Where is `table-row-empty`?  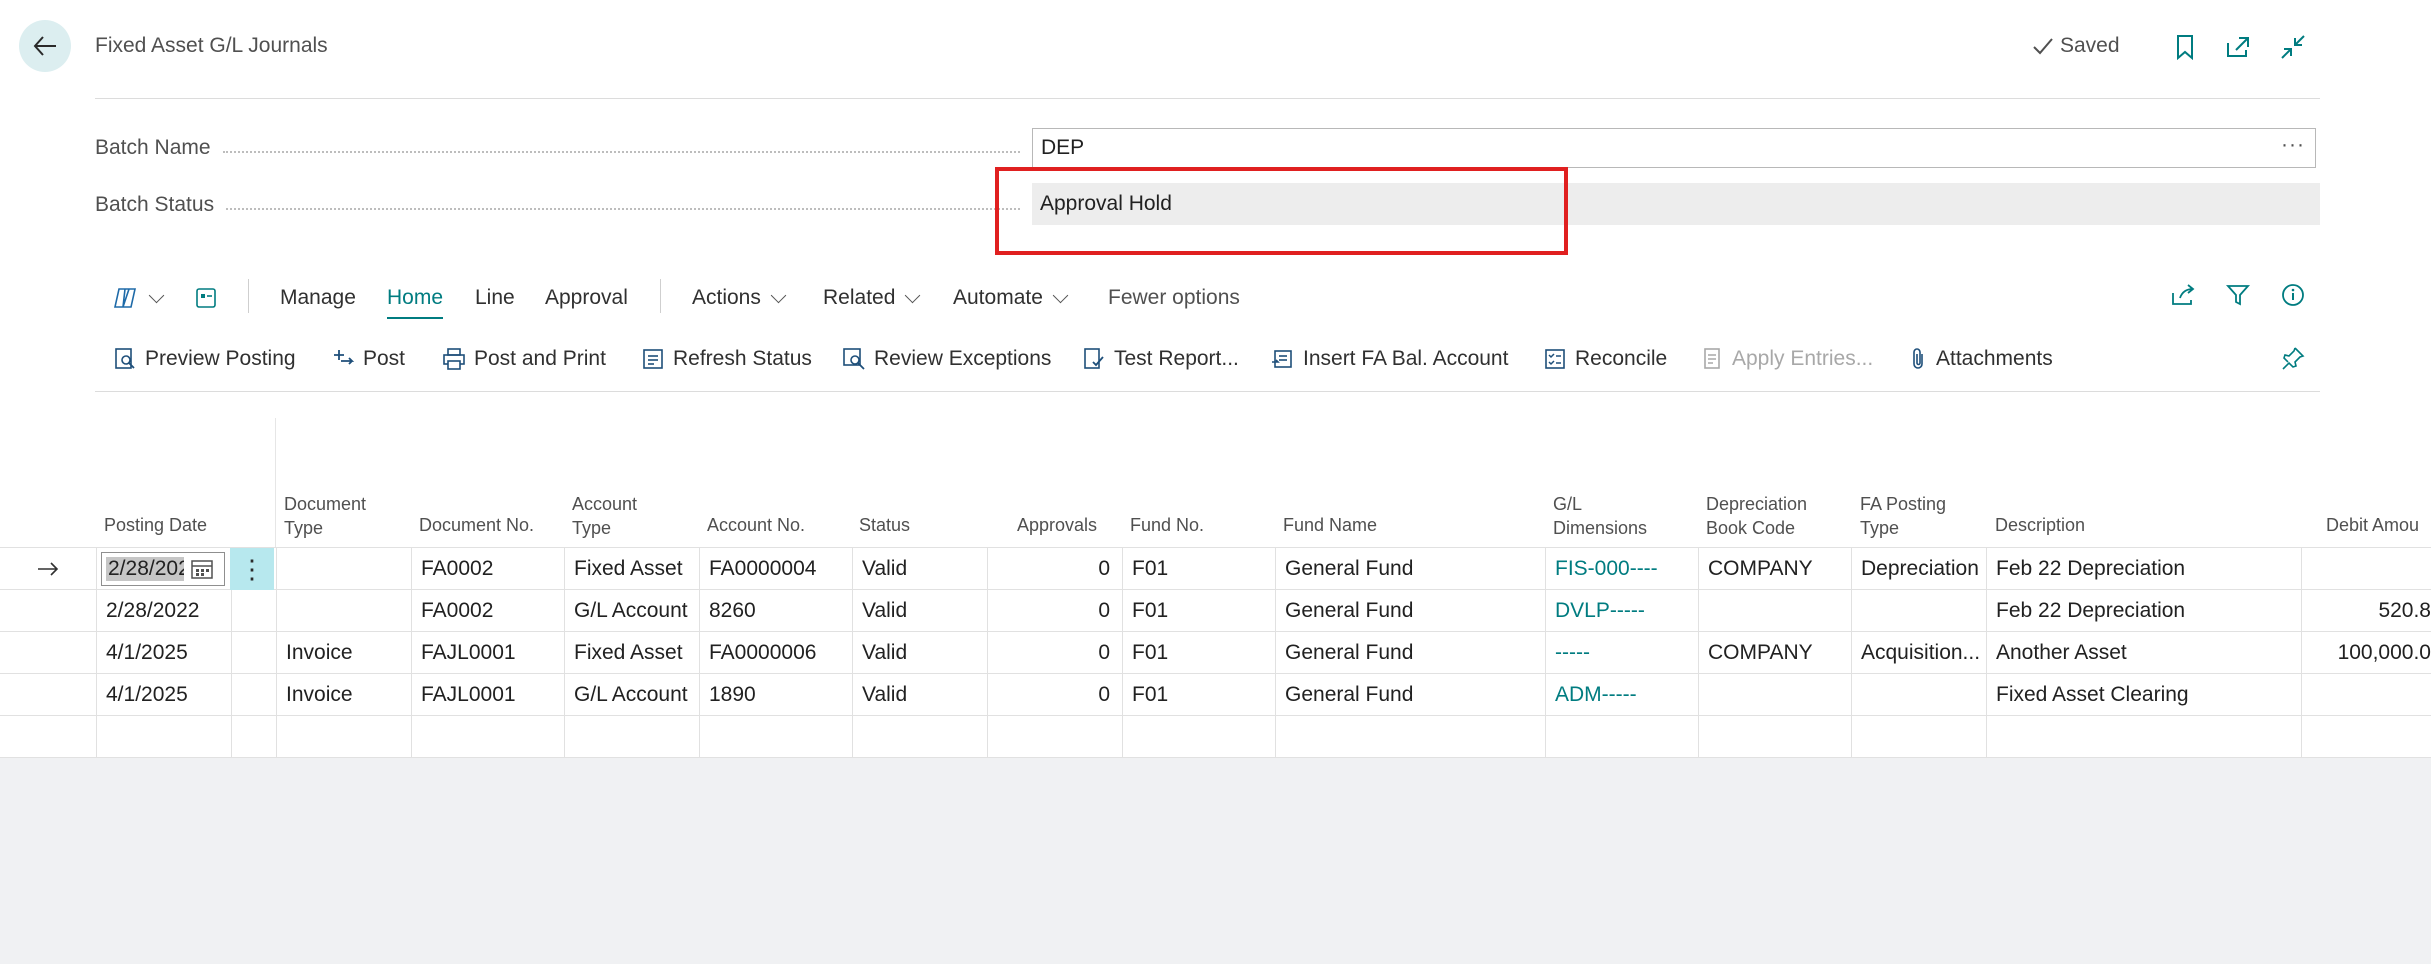 table-row-empty is located at coordinates (1215, 737).